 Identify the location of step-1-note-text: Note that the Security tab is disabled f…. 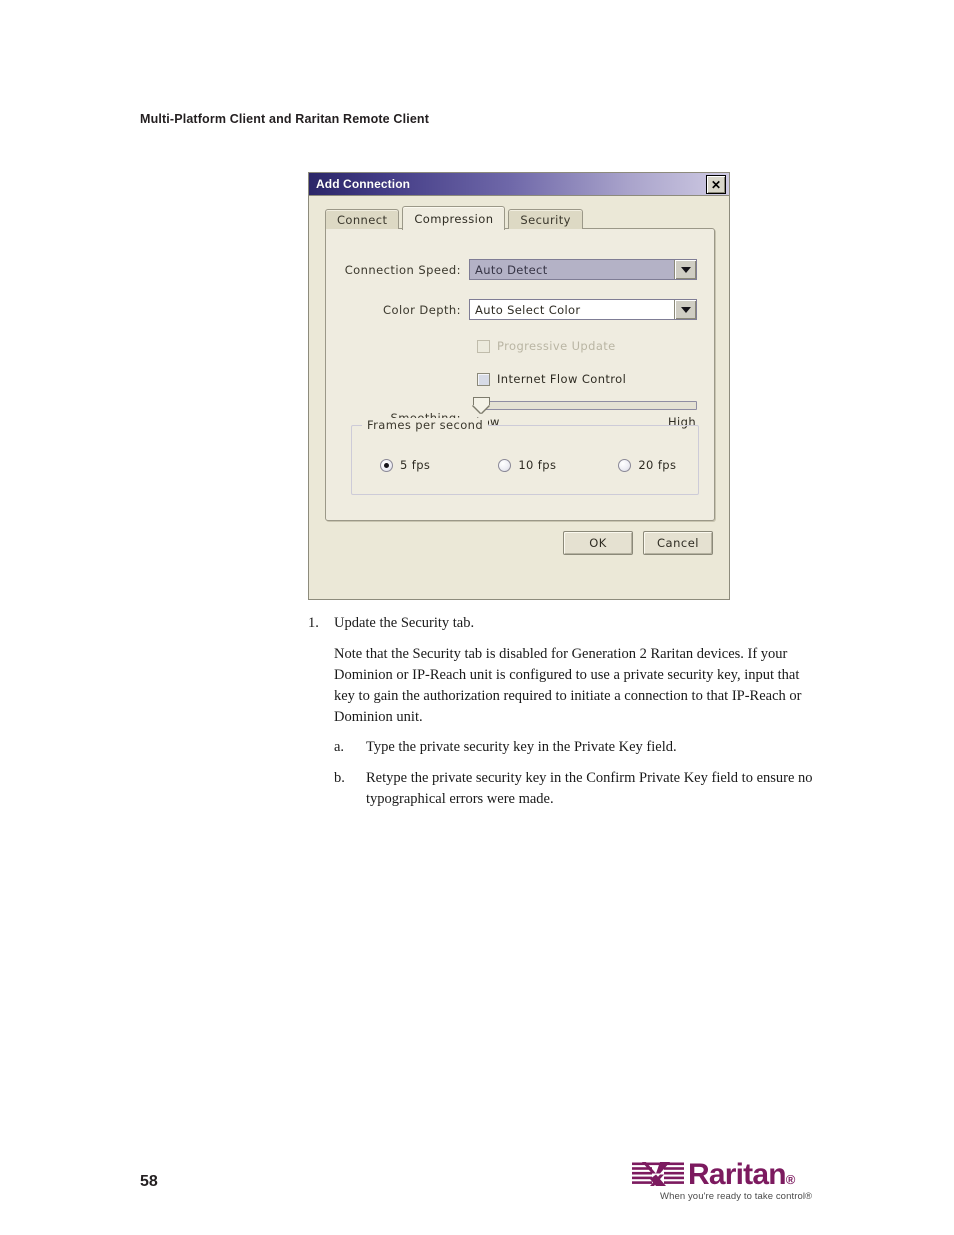
(568, 685).